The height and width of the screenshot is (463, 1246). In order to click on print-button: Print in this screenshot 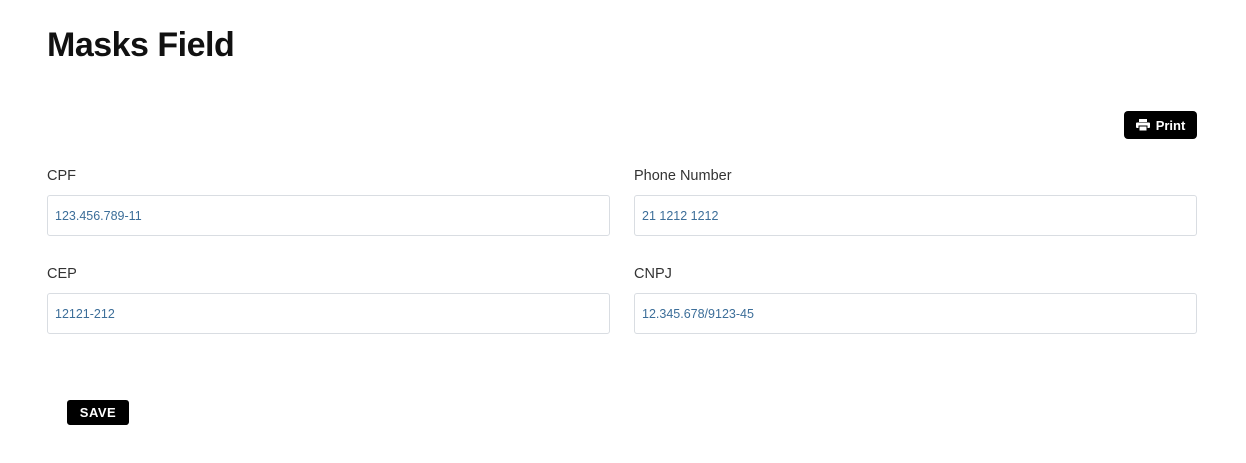, I will do `click(1160, 125)`.